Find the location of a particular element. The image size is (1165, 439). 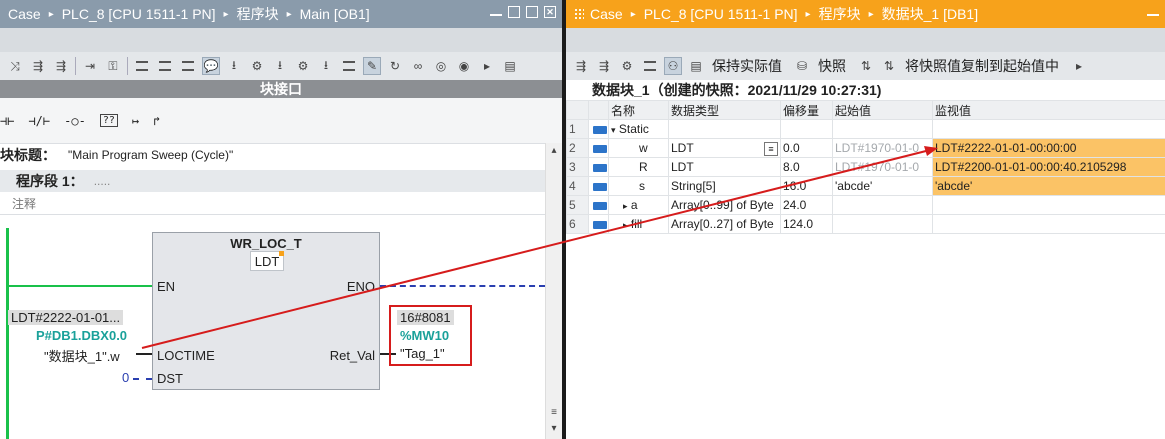

edit-operand-icon: ✎ is located at coordinates (372, 66).